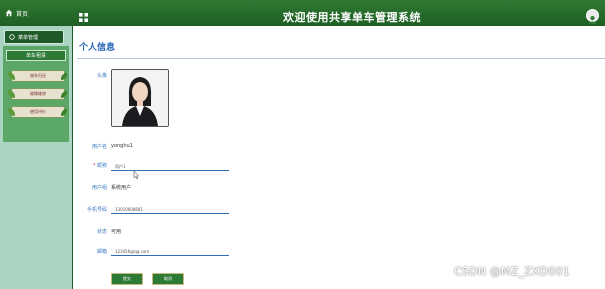 The width and height of the screenshot is (605, 289). Describe the element at coordinates (116, 232) in the screenshot. I see `status-value: 可用` at that location.